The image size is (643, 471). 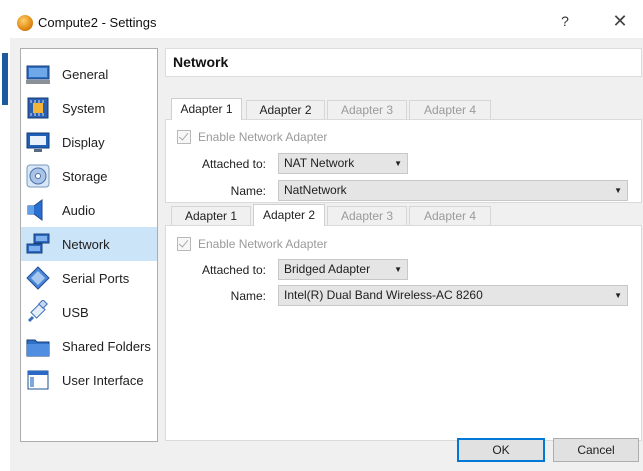 I want to click on adapter-tabbar-2: Adapter 1 Adapter 2 Adapter 3 Adapter 4, so click(x=402, y=215).